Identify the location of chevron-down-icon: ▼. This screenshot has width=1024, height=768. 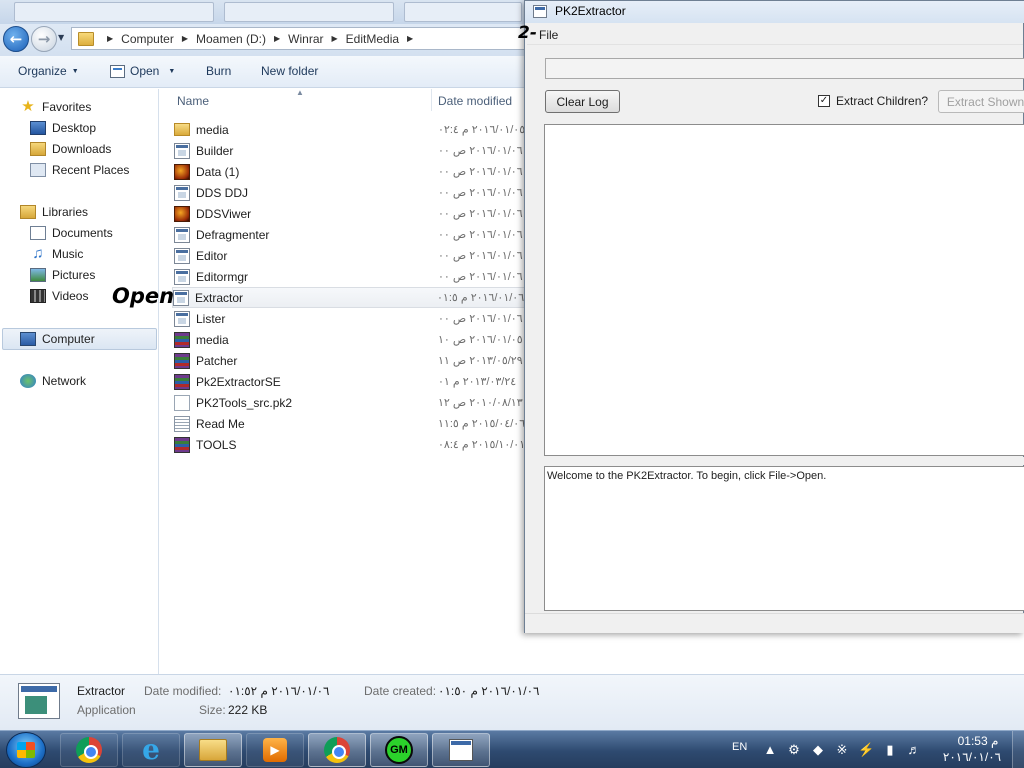
(171, 71).